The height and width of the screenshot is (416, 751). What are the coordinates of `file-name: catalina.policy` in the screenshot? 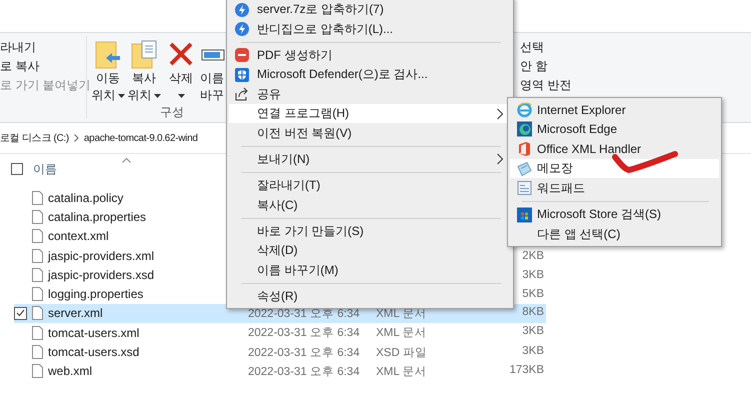 It's located at (86, 197).